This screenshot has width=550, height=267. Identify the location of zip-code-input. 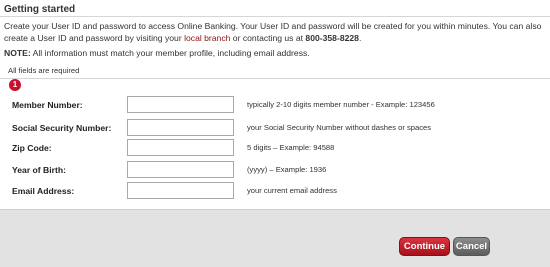
(180, 147).